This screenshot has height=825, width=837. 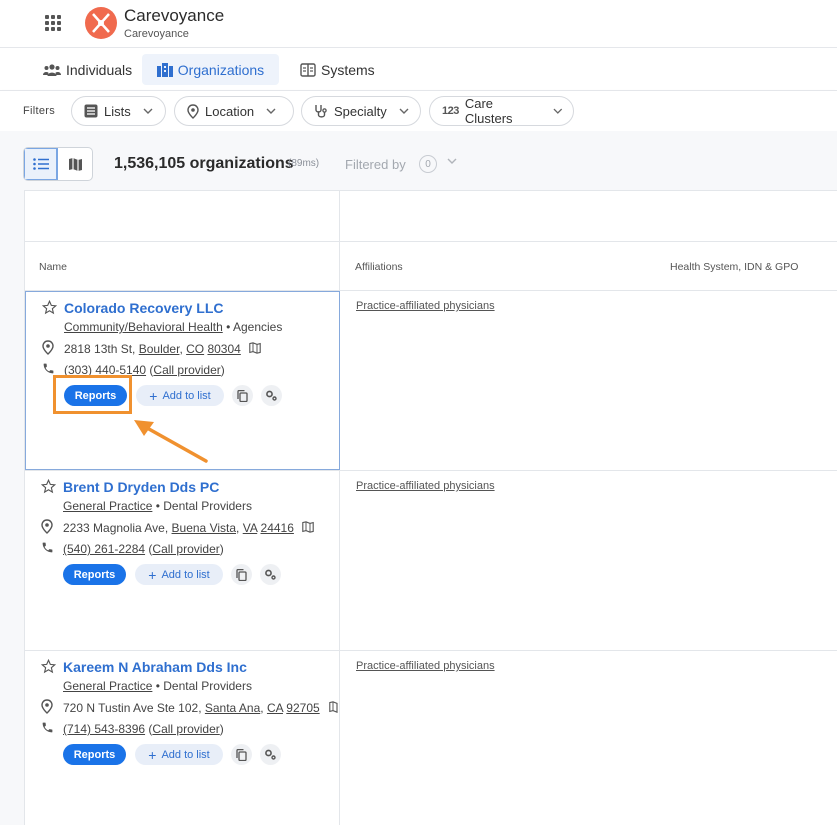 What do you see at coordinates (734, 267) in the screenshot?
I see `column-header-health-system: Health System, IDN & GPO` at bounding box center [734, 267].